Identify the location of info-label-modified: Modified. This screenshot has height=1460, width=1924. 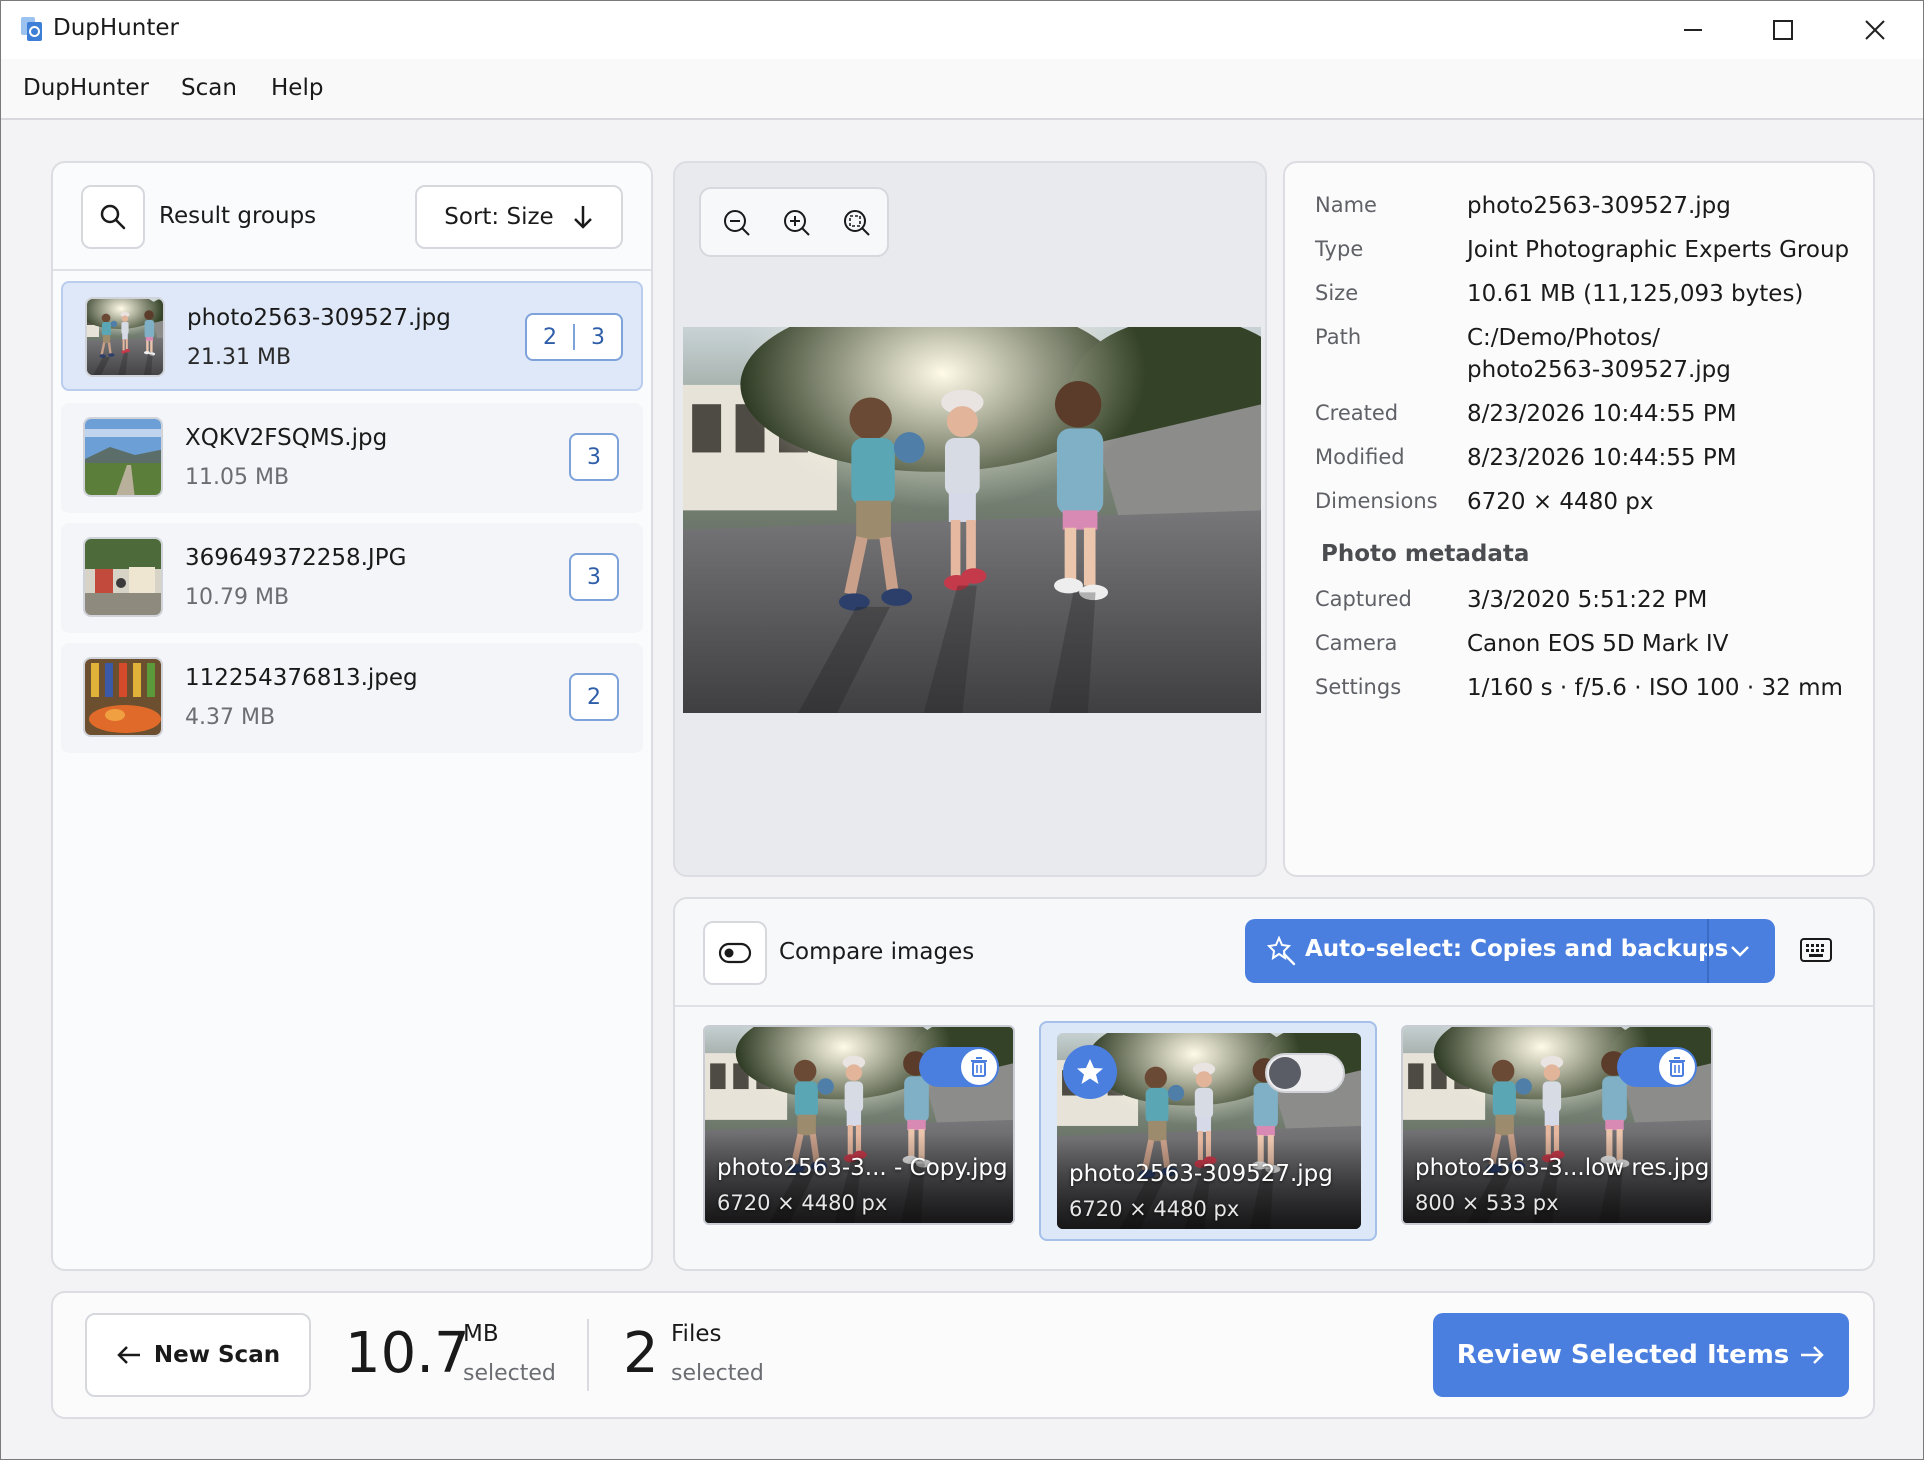
(1360, 457).